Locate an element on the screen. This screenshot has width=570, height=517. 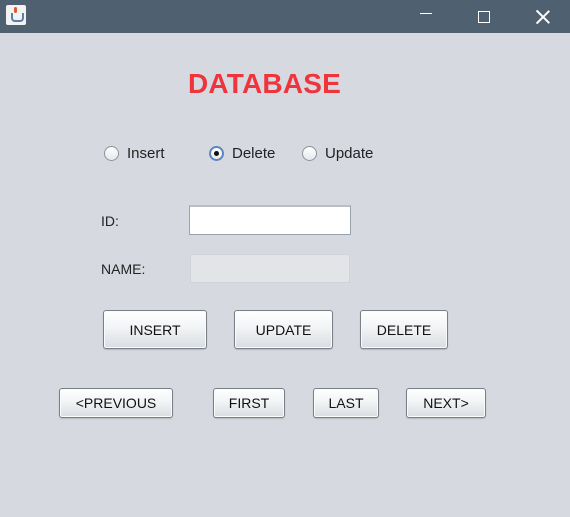
first-button: FIRST is located at coordinates (249, 403).